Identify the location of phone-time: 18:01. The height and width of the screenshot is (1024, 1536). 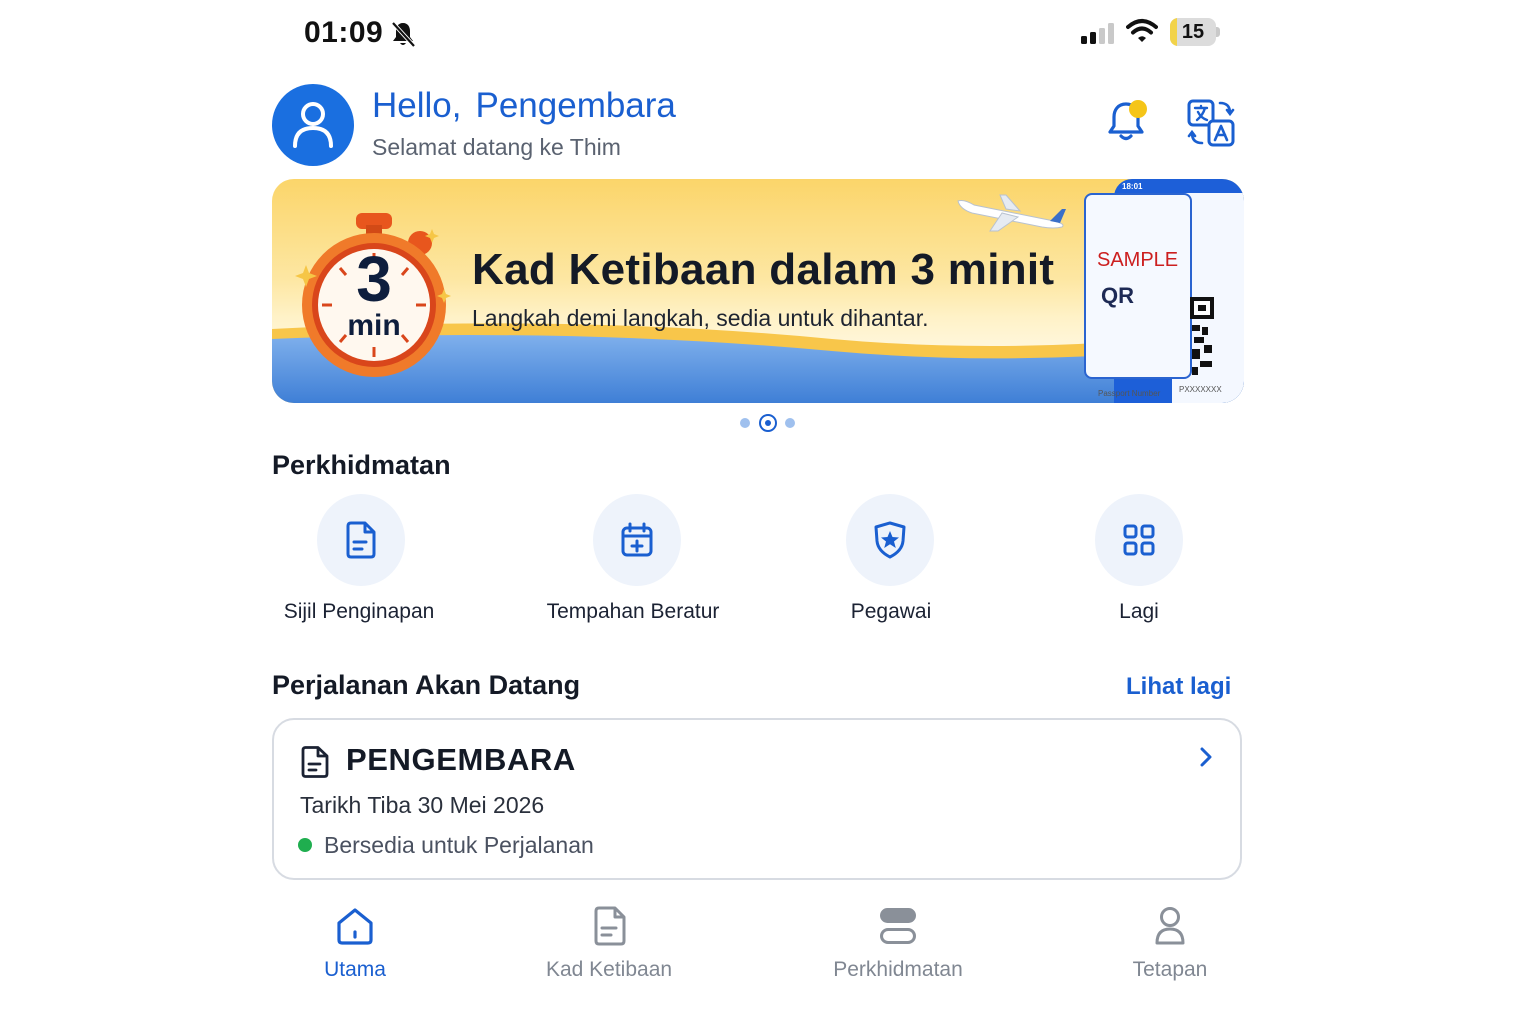
(1132, 186).